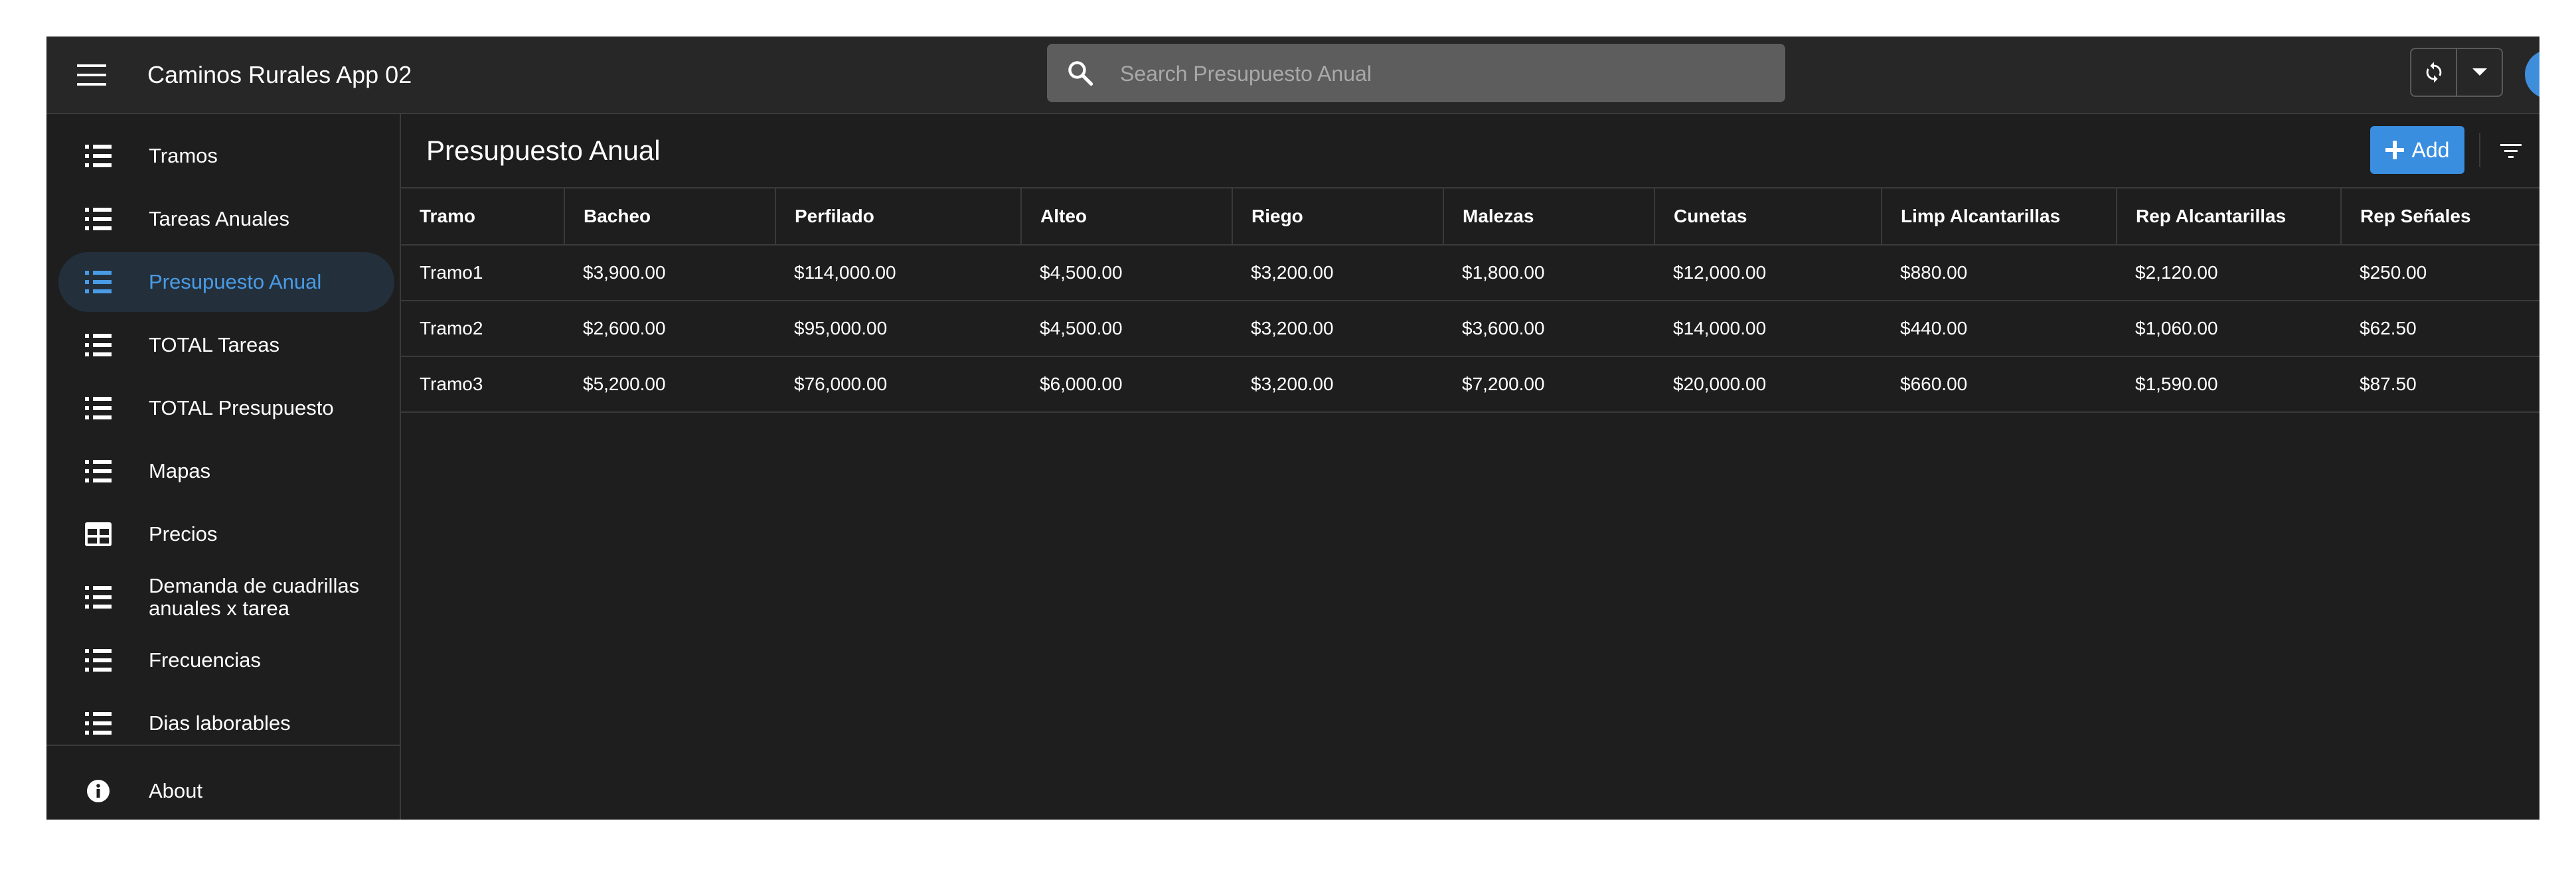  What do you see at coordinates (669, 329) in the screenshot?
I see `table-cell: $2,600.00` at bounding box center [669, 329].